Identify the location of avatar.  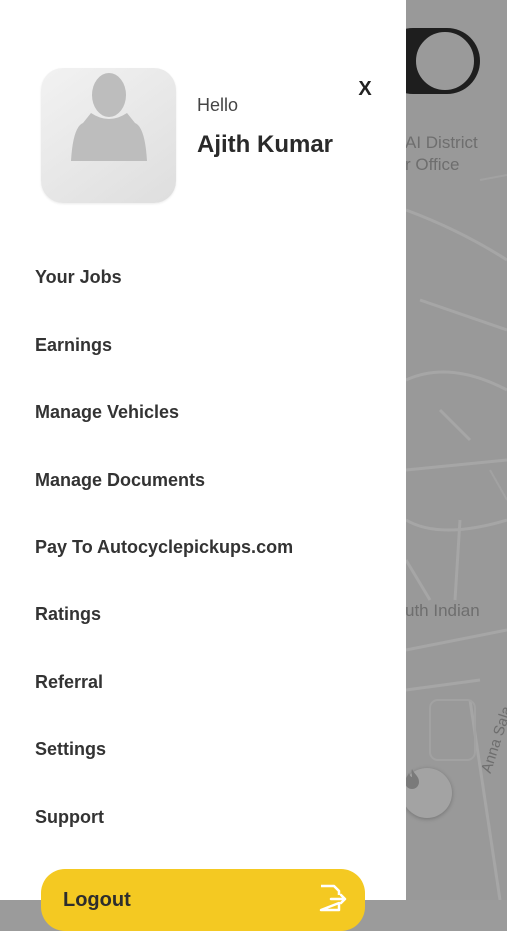
(108, 135).